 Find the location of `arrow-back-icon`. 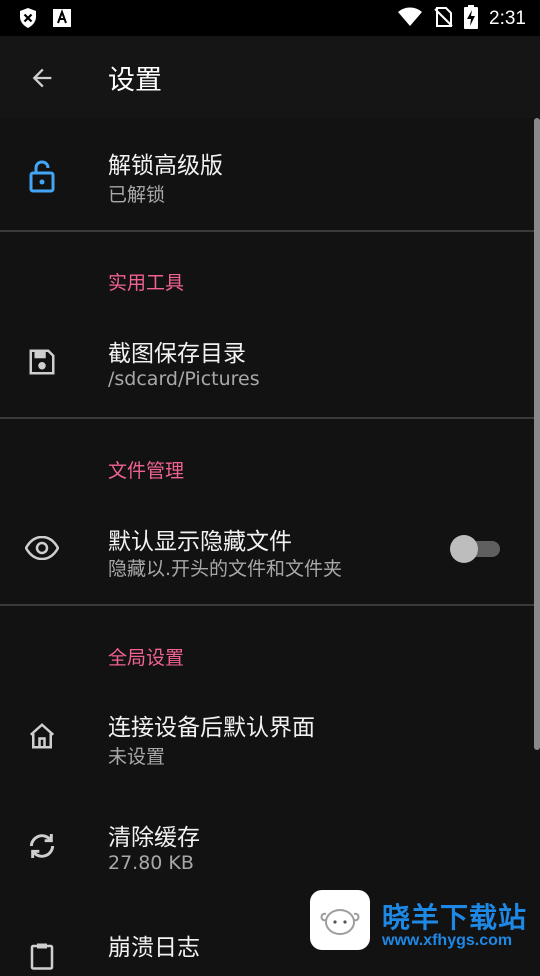

arrow-back-icon is located at coordinates (42, 78).